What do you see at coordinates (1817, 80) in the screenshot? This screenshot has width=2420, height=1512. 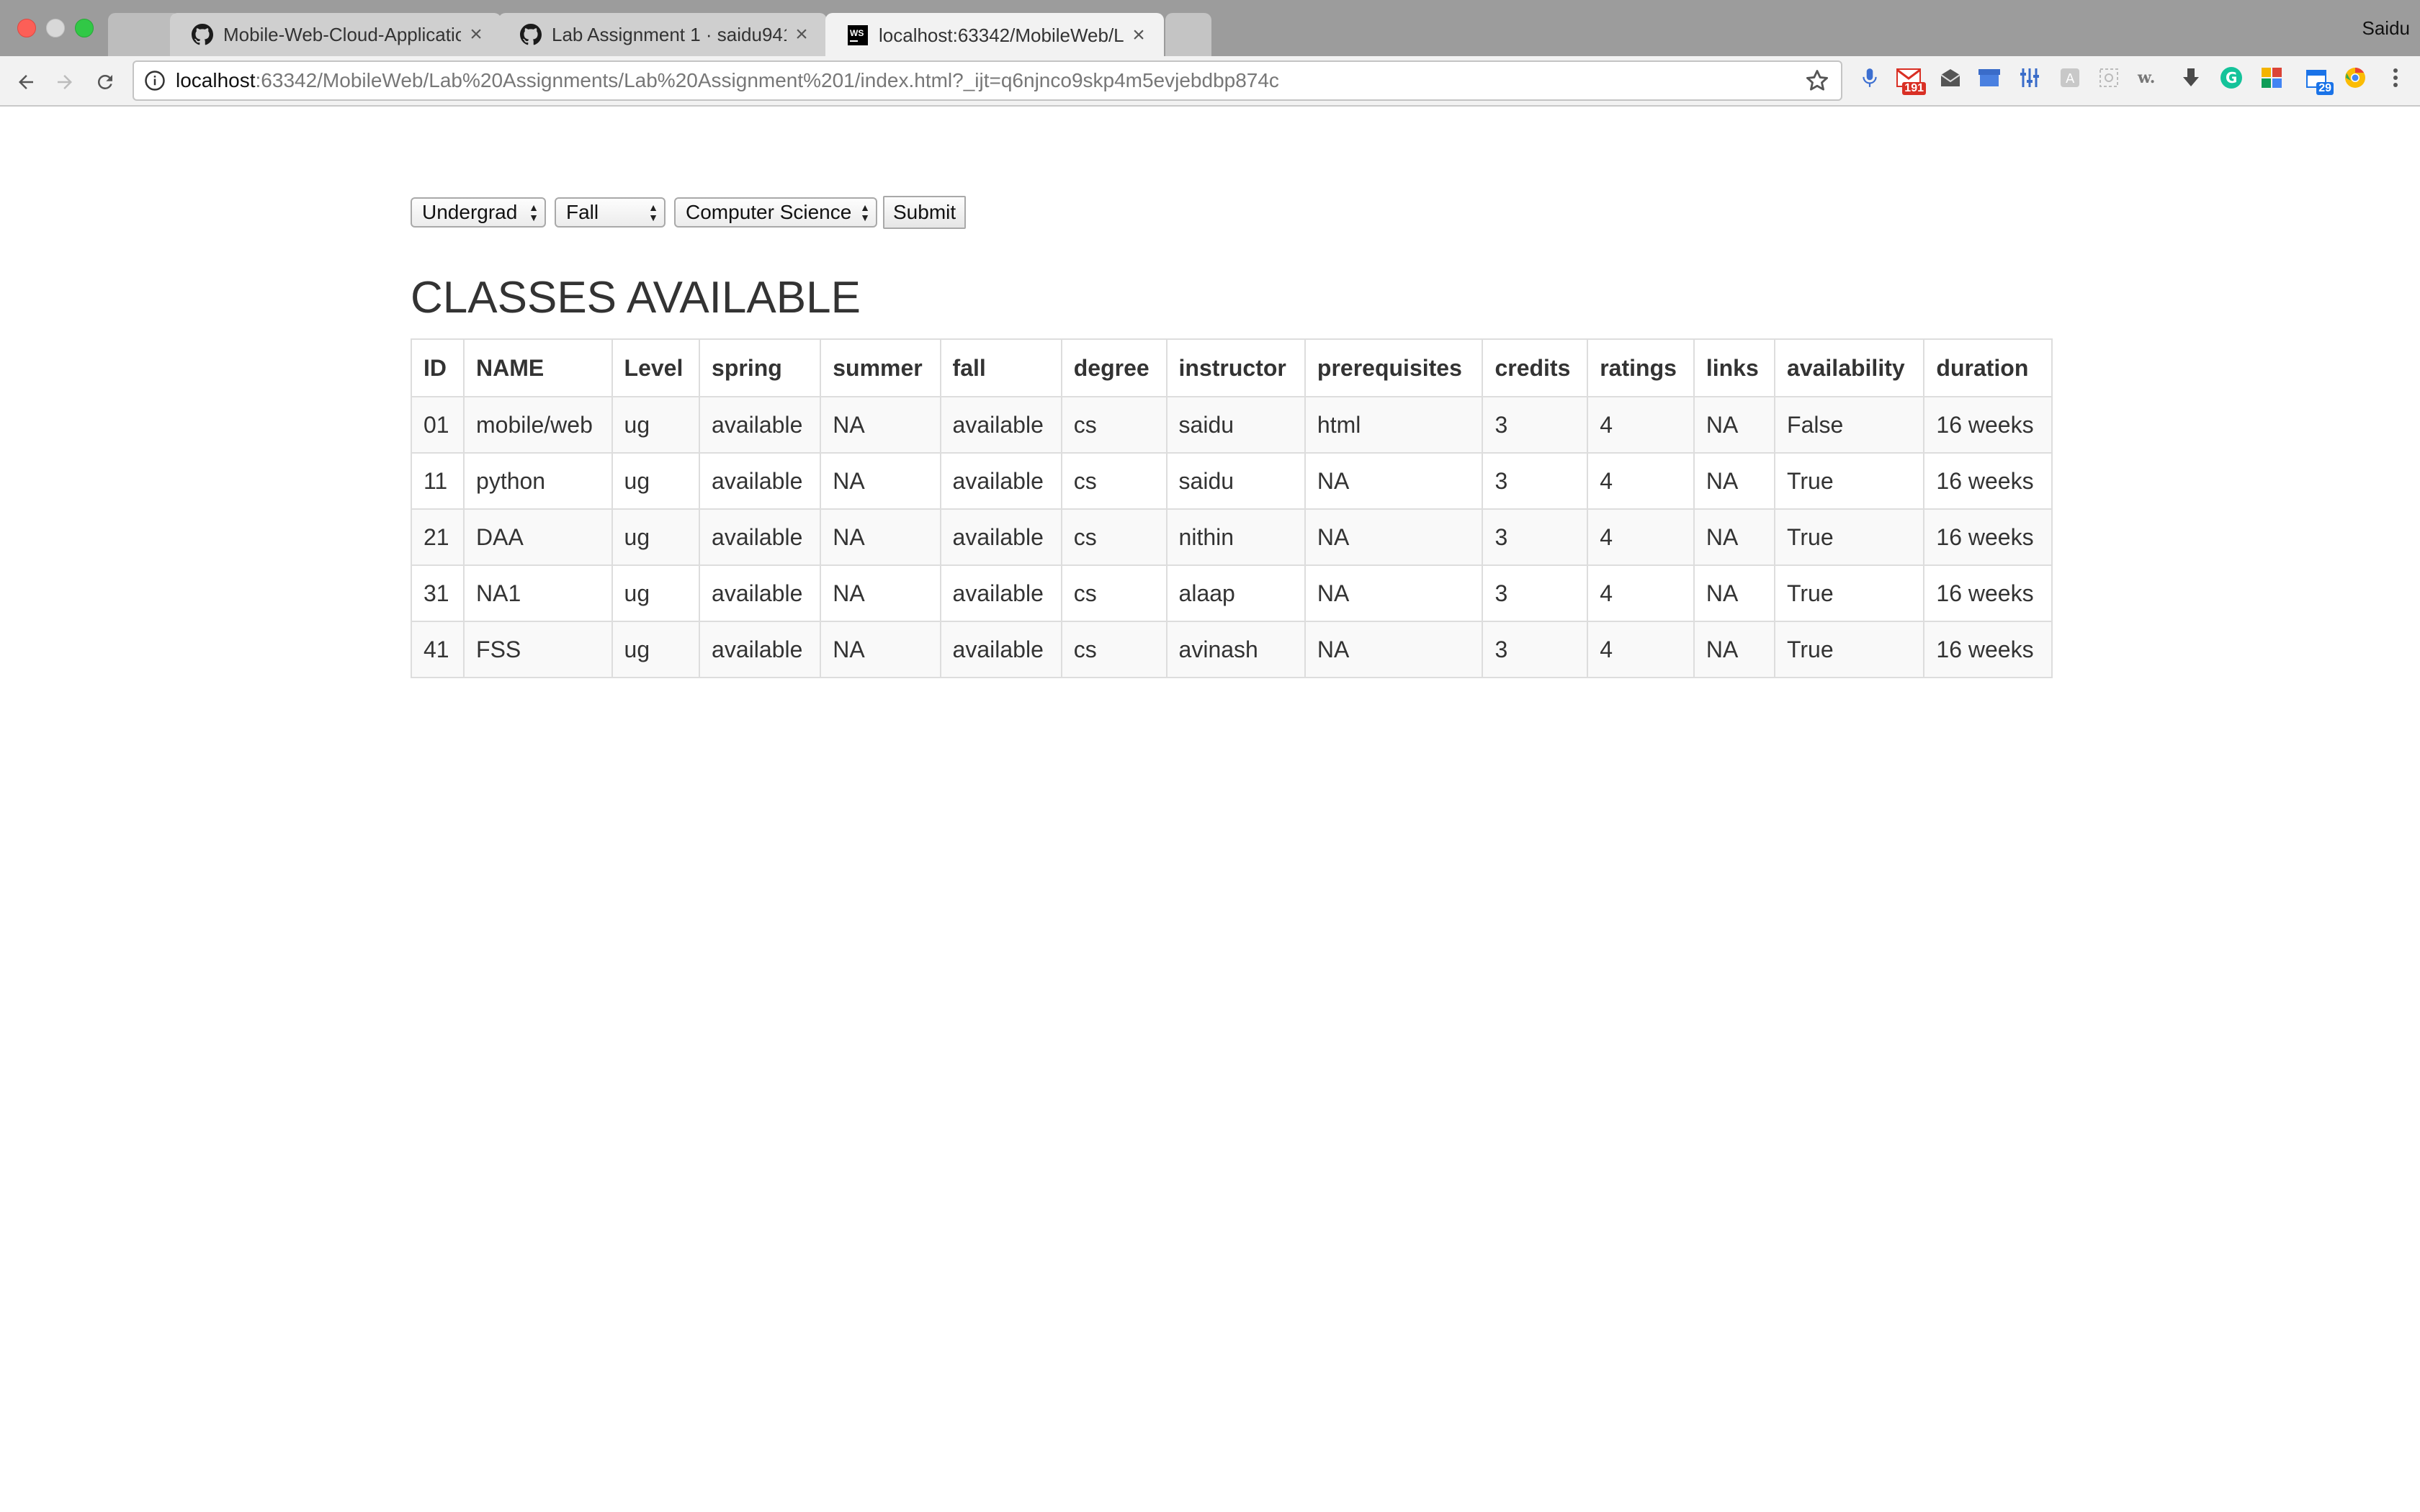 I see `bookmark-star-icon` at bounding box center [1817, 80].